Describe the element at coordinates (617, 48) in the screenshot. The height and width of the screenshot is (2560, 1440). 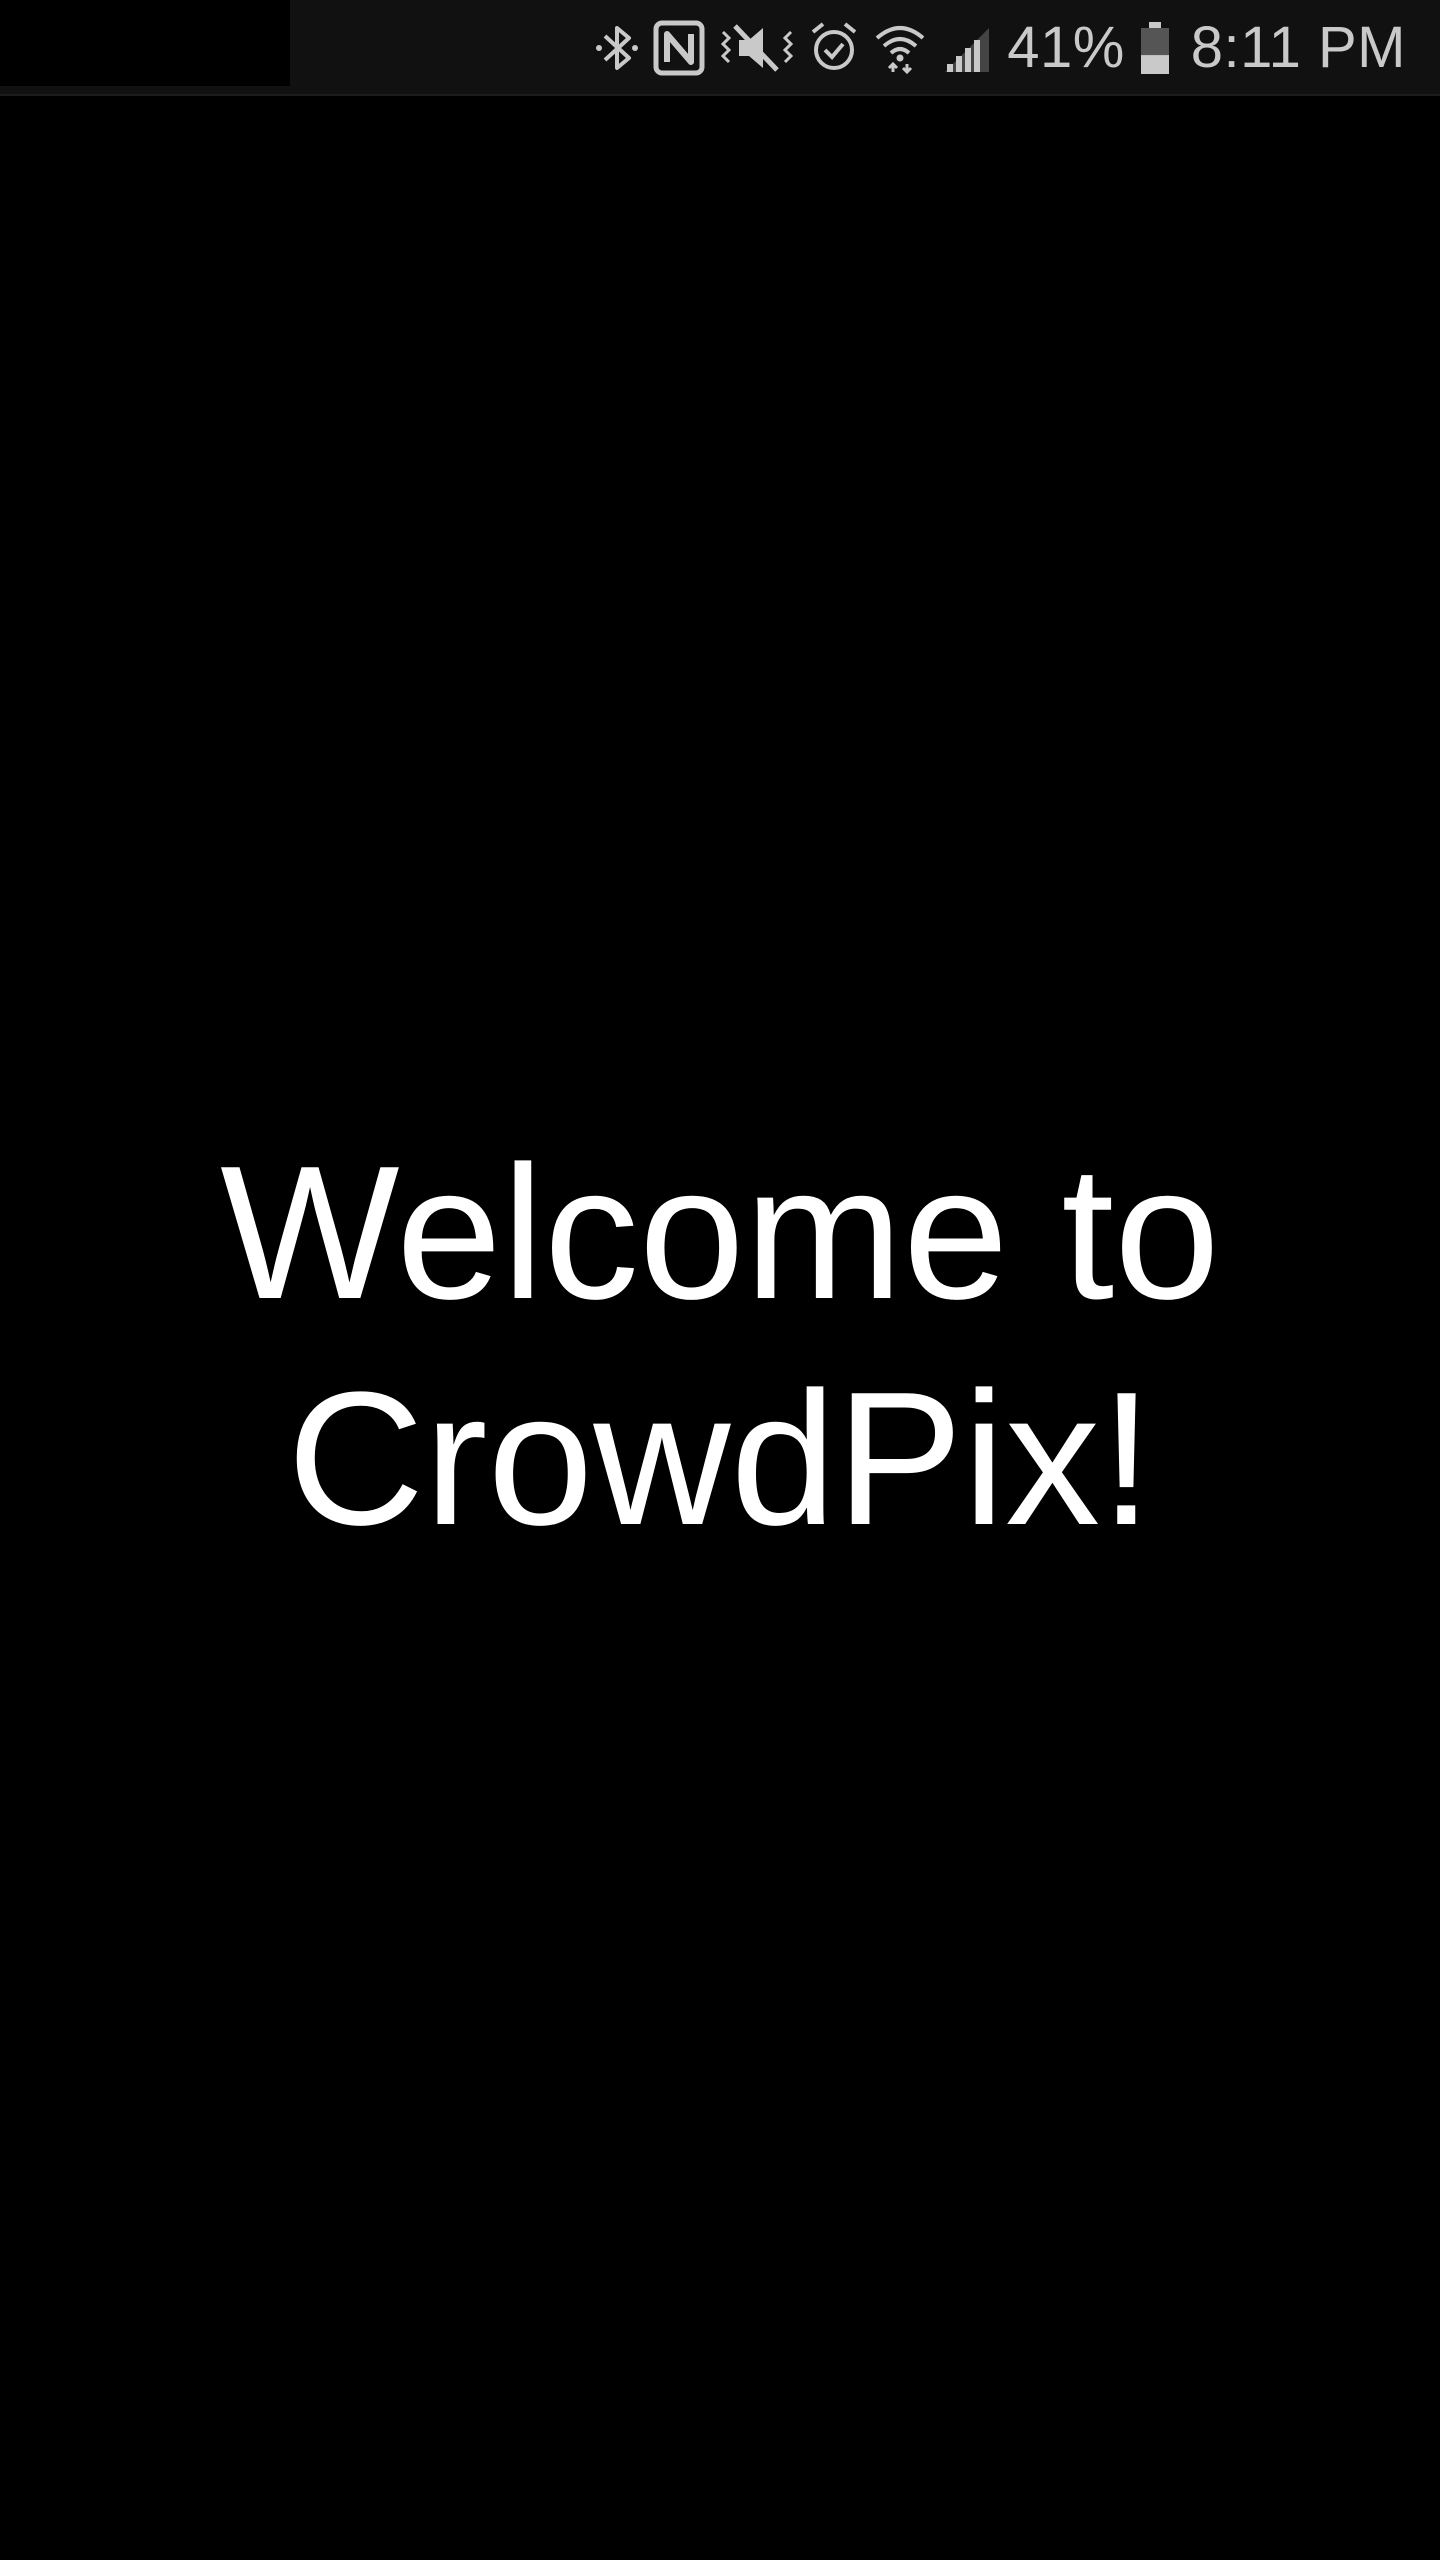
I see `bluetooth-icon` at that location.